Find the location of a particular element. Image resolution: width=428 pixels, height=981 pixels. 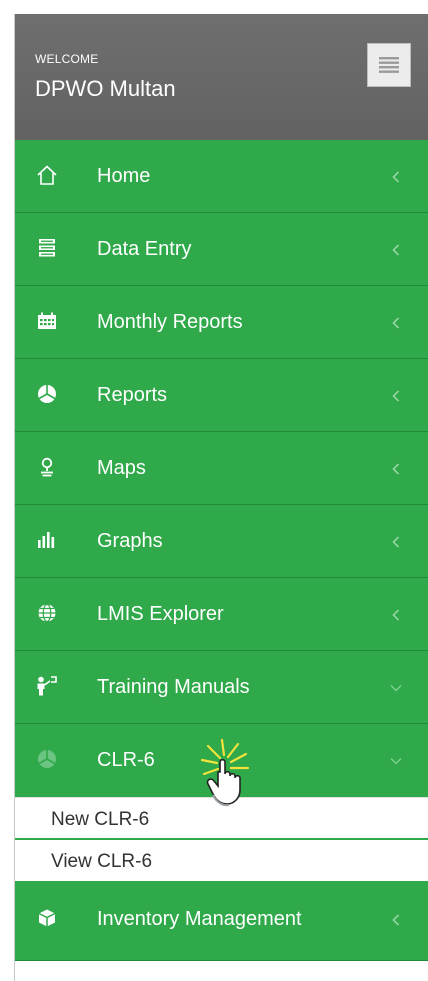

trainer-icon is located at coordinates (47, 686).